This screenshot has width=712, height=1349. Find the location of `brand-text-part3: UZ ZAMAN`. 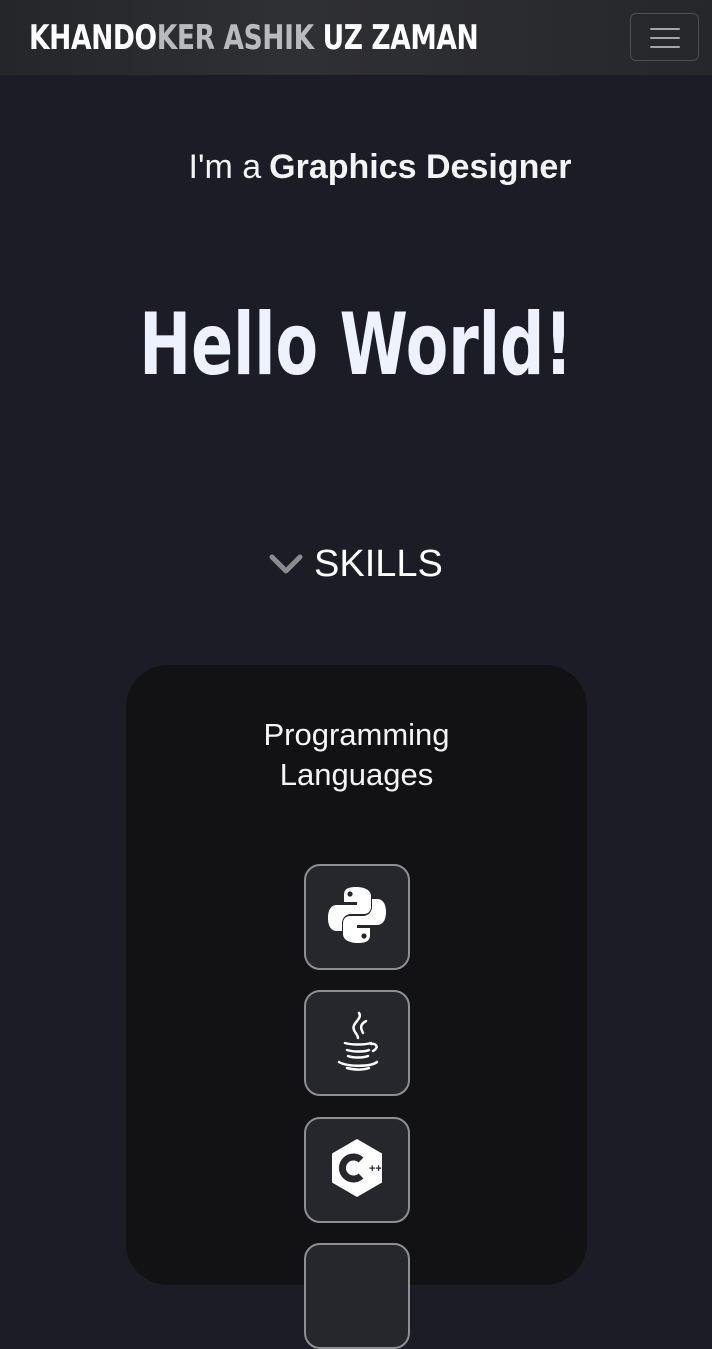

brand-text-part3: UZ ZAMAN is located at coordinates (396, 38).